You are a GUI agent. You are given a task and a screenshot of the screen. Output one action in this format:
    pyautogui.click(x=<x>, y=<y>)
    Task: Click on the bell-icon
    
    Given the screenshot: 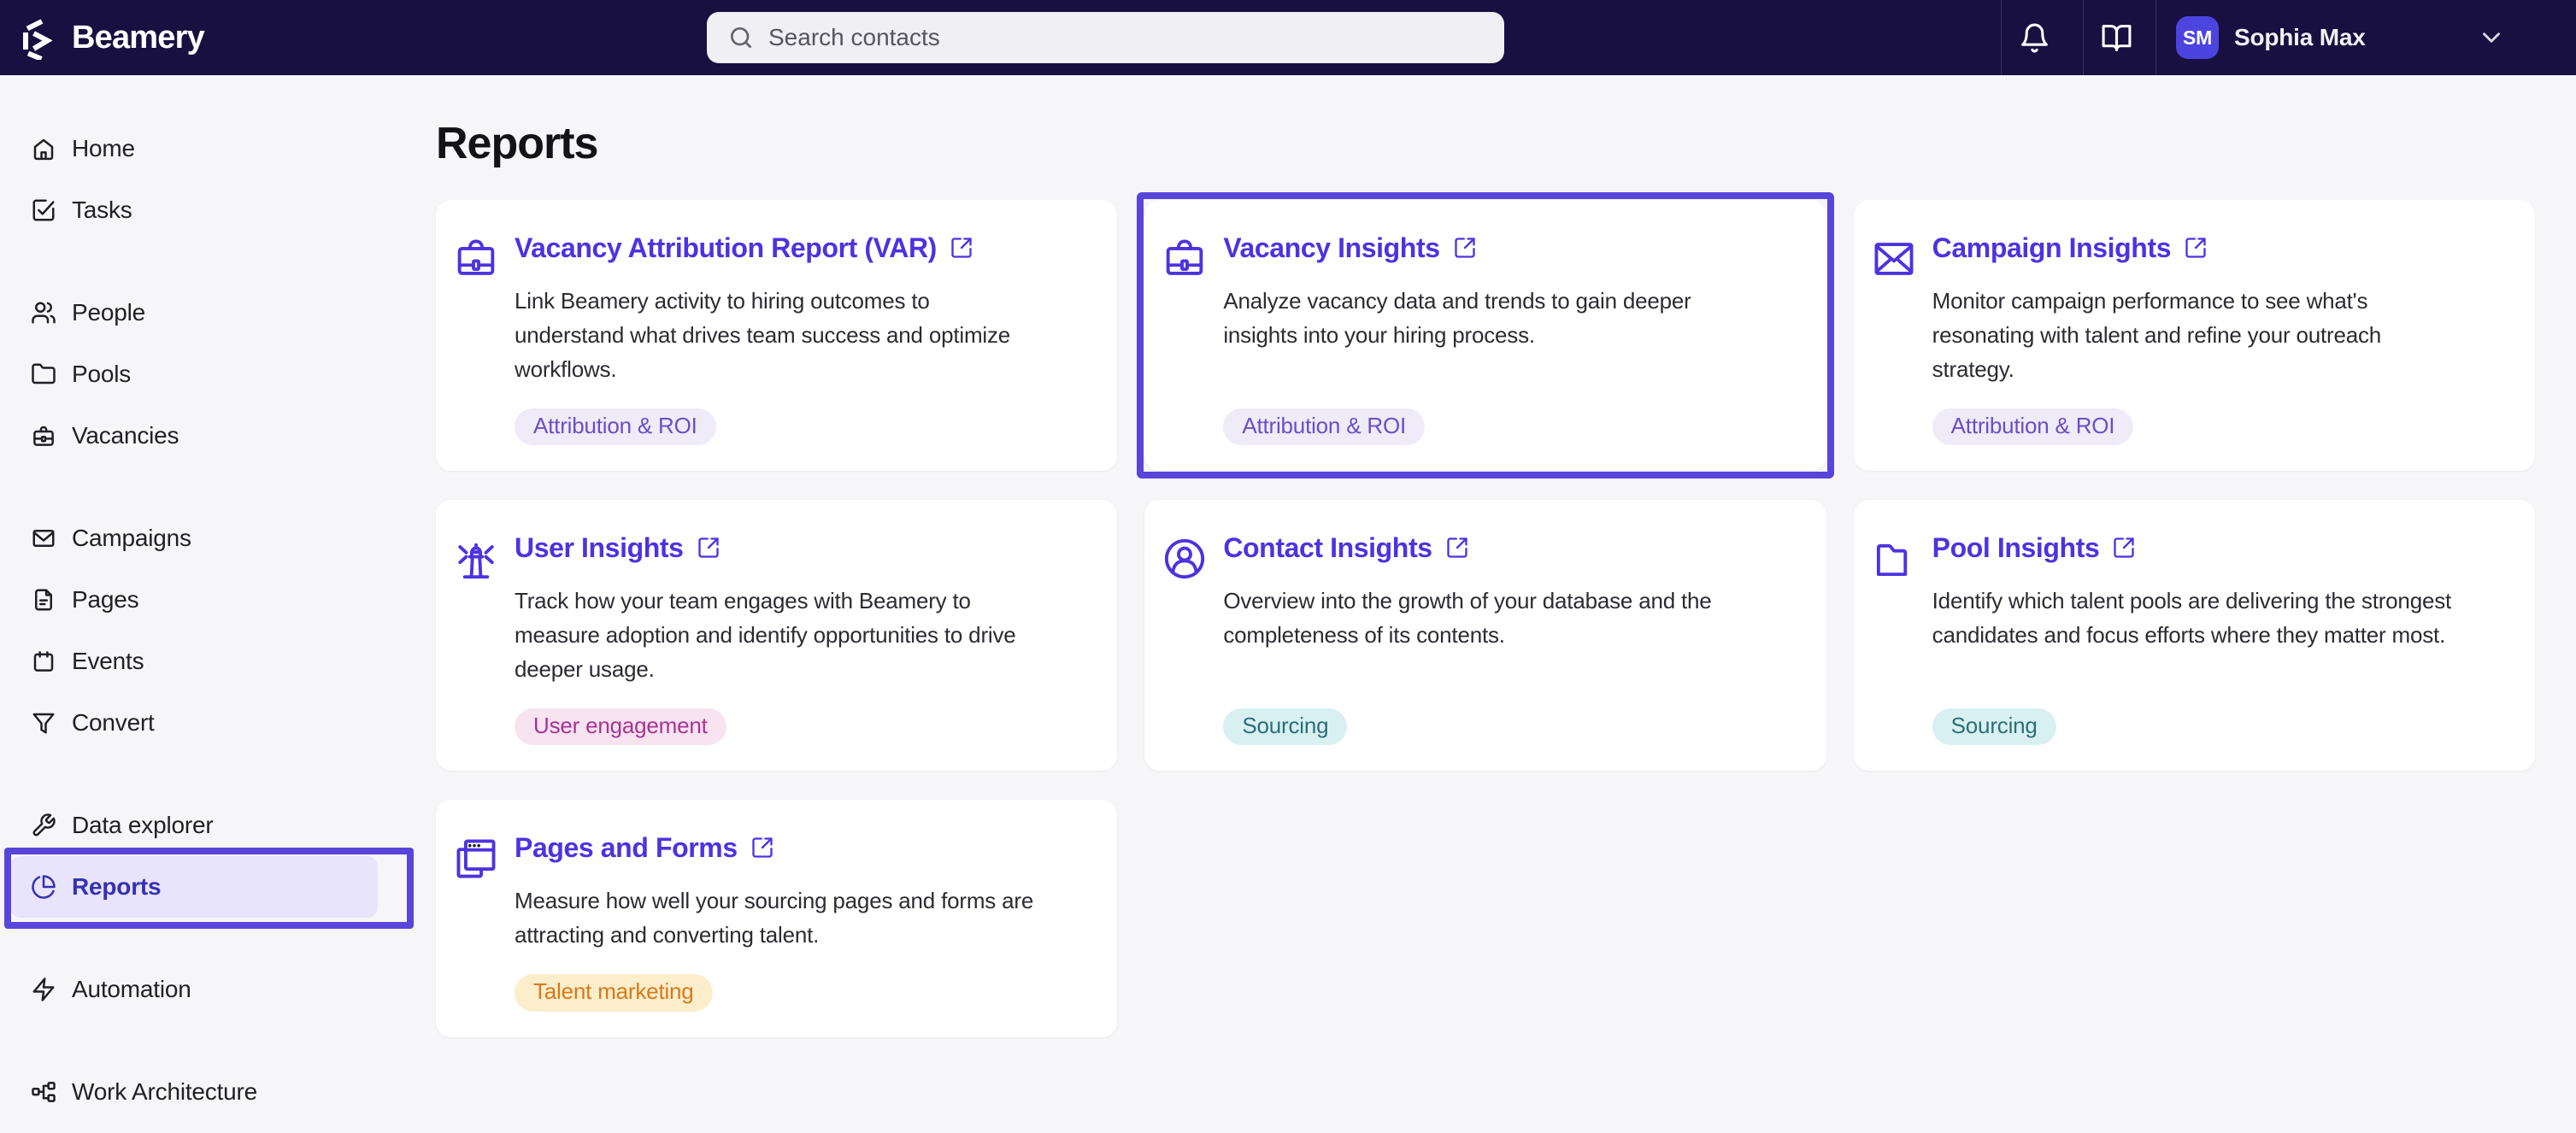 What is the action you would take?
    pyautogui.click(x=2034, y=38)
    